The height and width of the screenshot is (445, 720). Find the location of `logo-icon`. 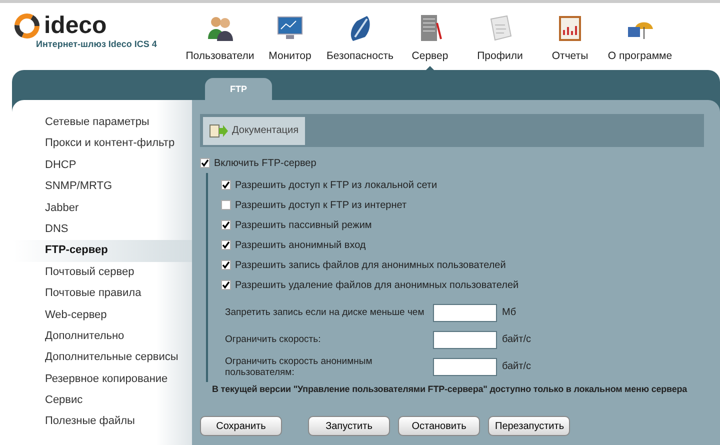

logo-icon is located at coordinates (27, 26).